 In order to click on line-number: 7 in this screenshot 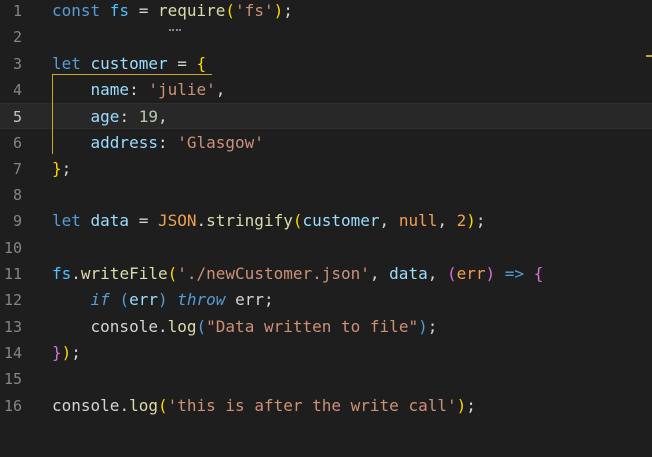, I will do `click(17, 168)`.